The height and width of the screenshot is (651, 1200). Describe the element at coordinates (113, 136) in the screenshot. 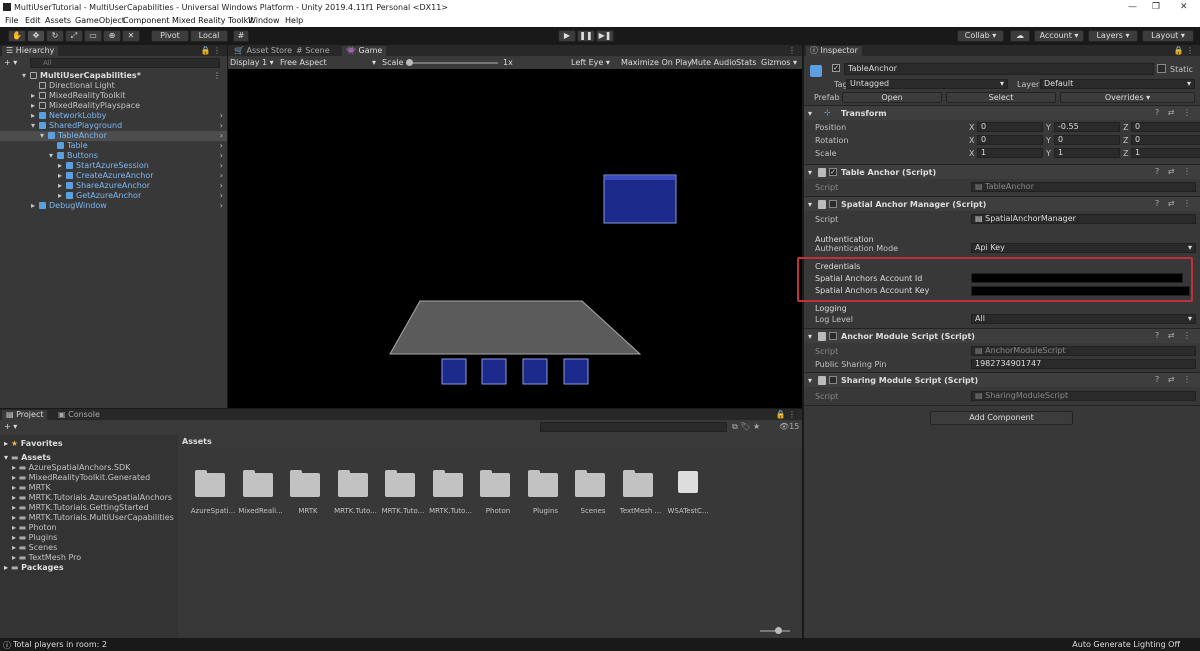

I see `hierarchy-item: ▾ TableAnchor ›` at that location.